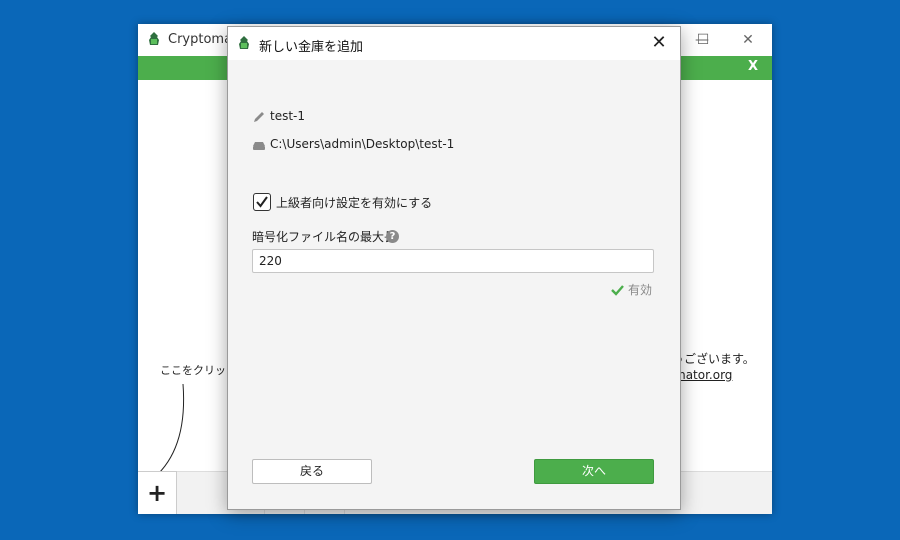  What do you see at coordinates (259, 117) in the screenshot?
I see `pencil-icon` at bounding box center [259, 117].